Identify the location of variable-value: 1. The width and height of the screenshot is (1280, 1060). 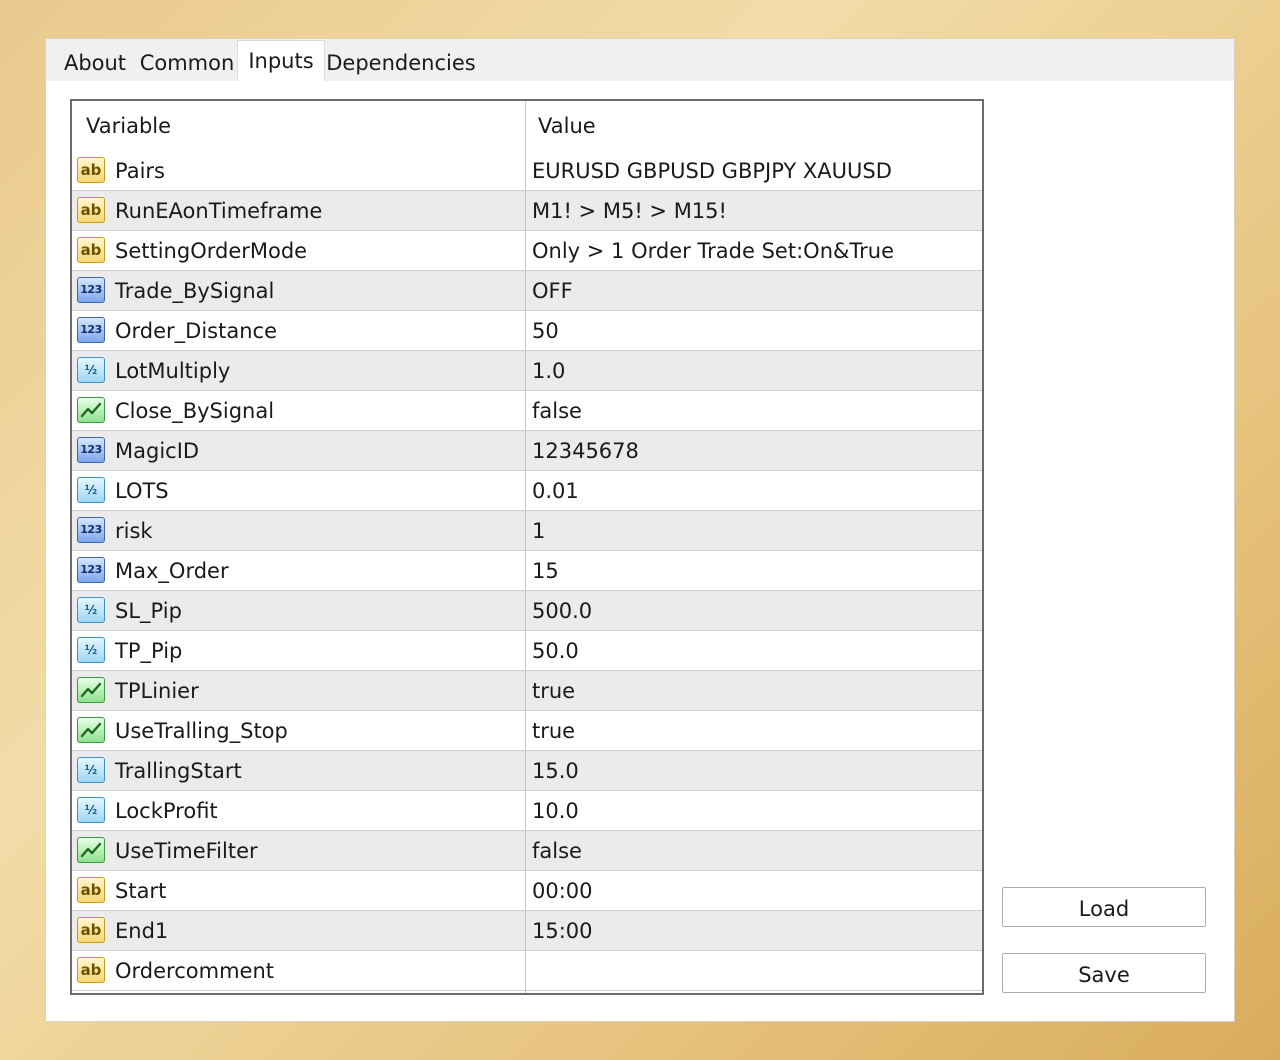
(538, 531).